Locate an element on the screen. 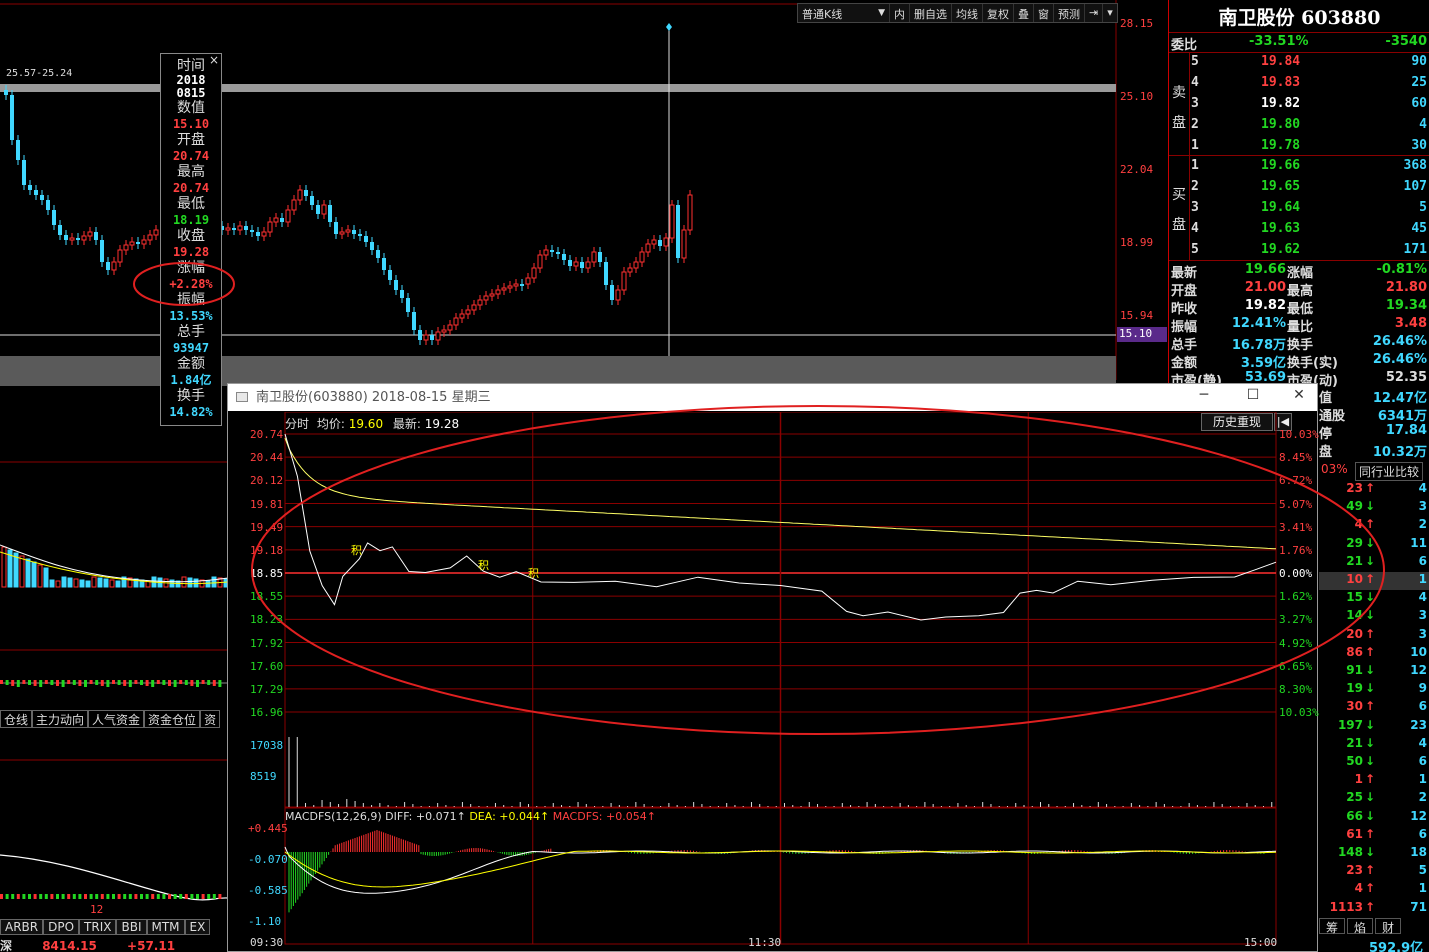  peer-row: 61 ↑ 6 is located at coordinates (1374, 836).